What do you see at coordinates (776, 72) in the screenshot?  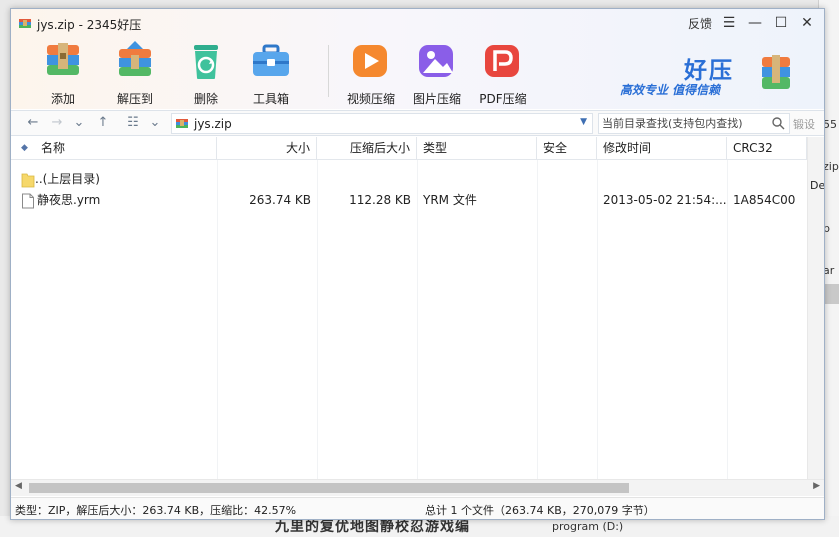 I see `brand-archive-icon` at bounding box center [776, 72].